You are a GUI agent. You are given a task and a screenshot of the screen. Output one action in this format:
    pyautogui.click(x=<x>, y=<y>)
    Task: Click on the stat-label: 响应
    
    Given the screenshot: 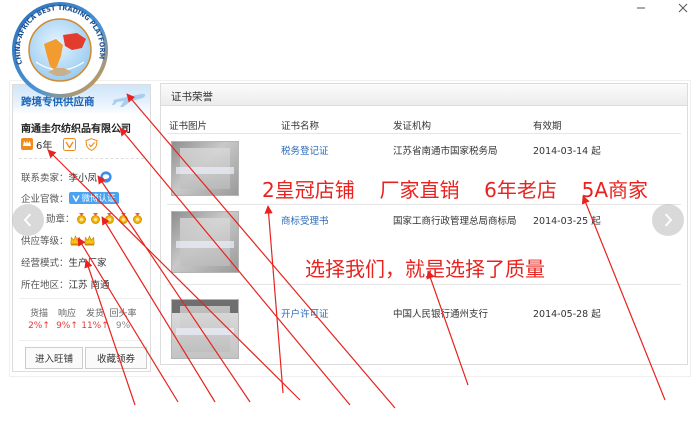 What is the action you would take?
    pyautogui.click(x=66, y=314)
    